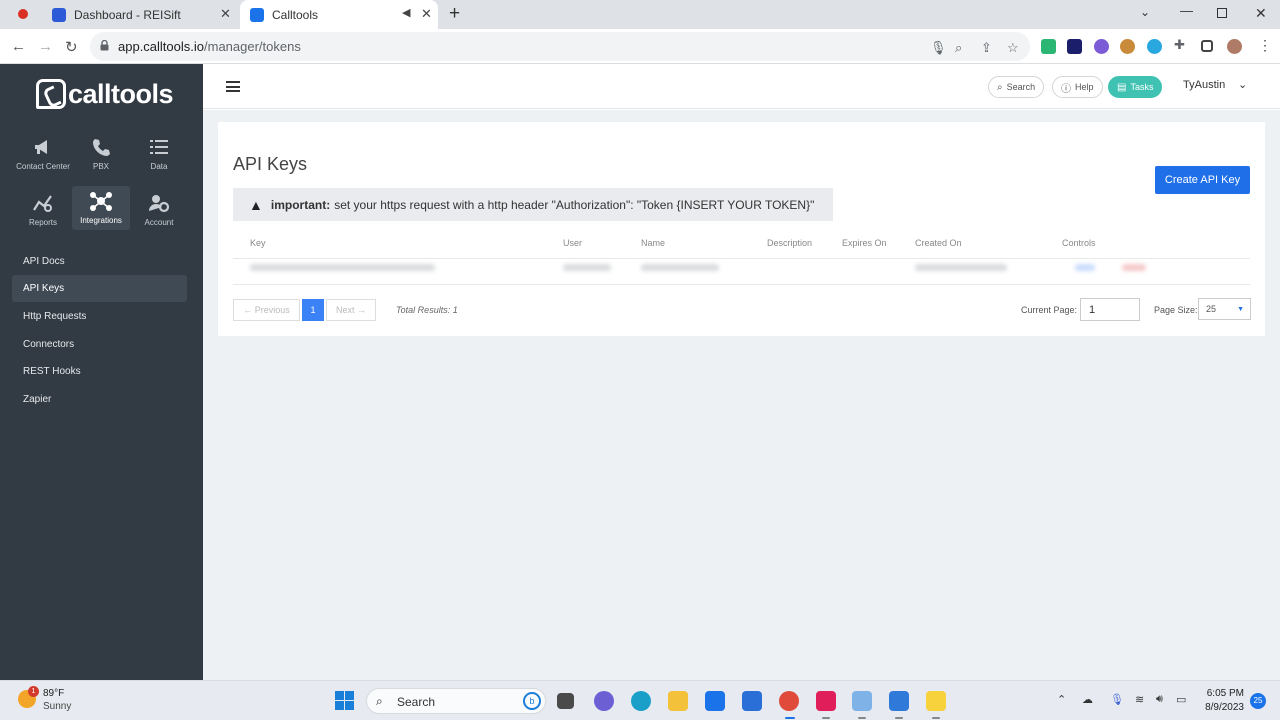 This screenshot has height=720, width=1280. I want to click on search-icon: ⌕, so click(379, 701).